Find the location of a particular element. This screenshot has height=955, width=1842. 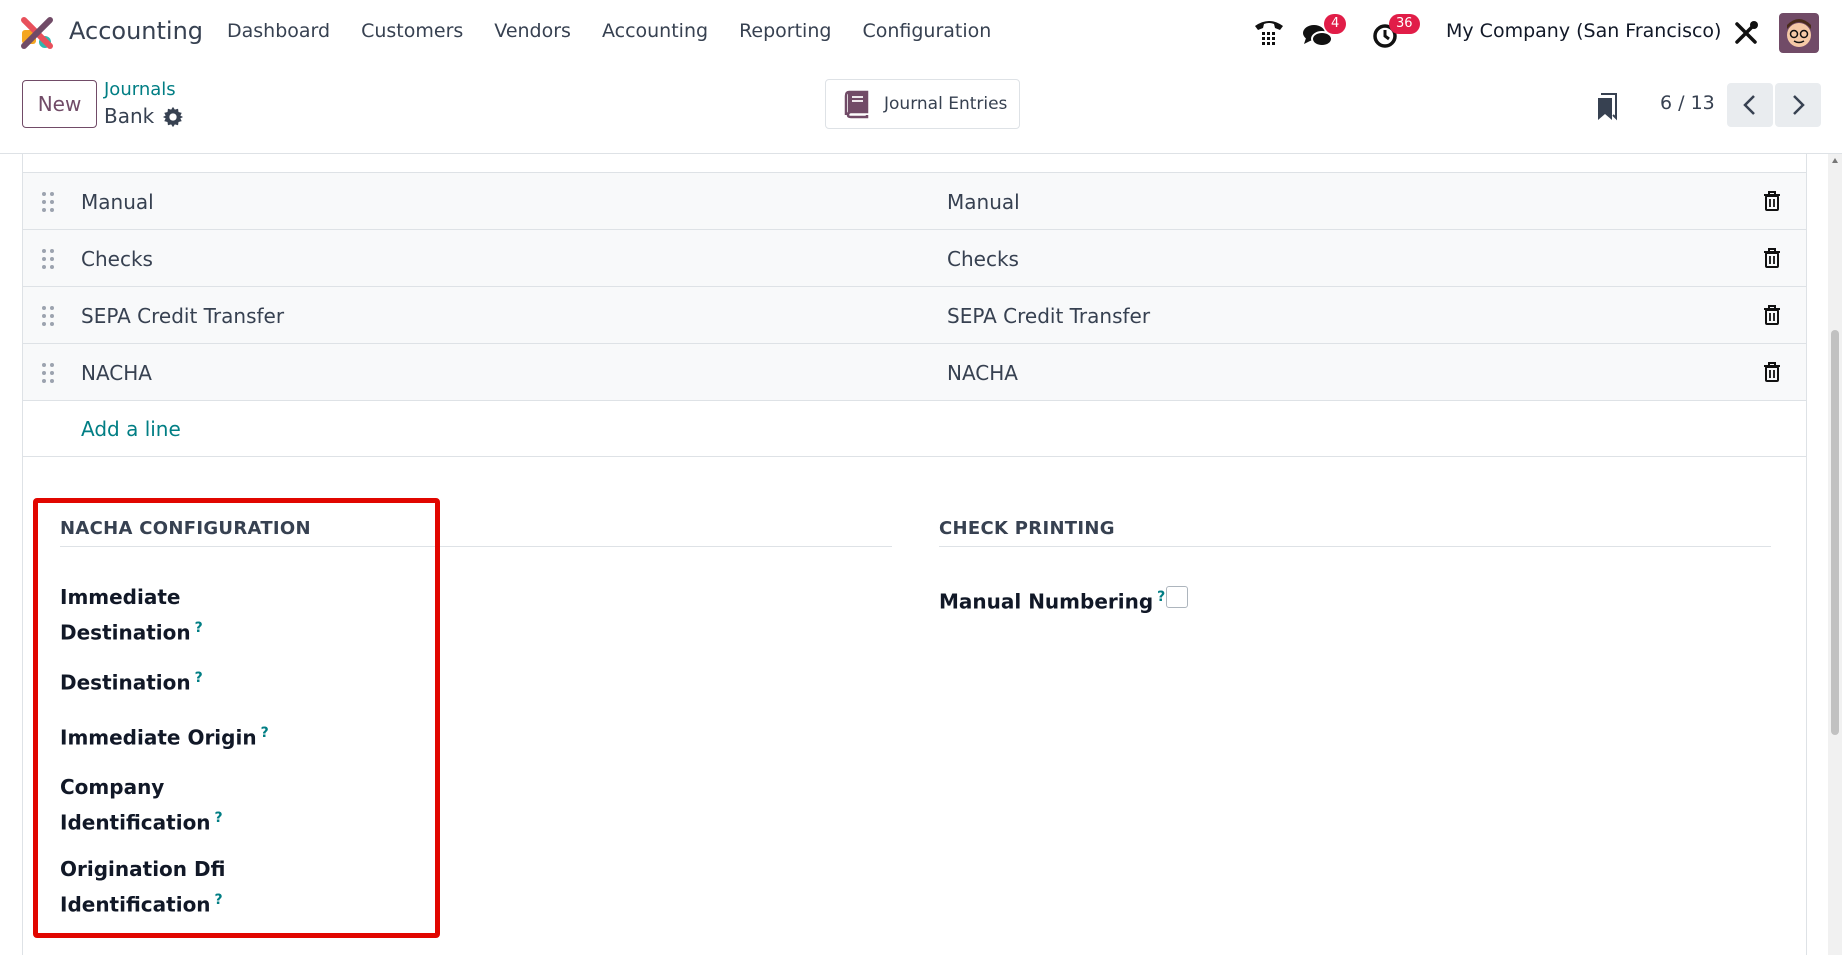

bookmark-icon is located at coordinates (1607, 107).